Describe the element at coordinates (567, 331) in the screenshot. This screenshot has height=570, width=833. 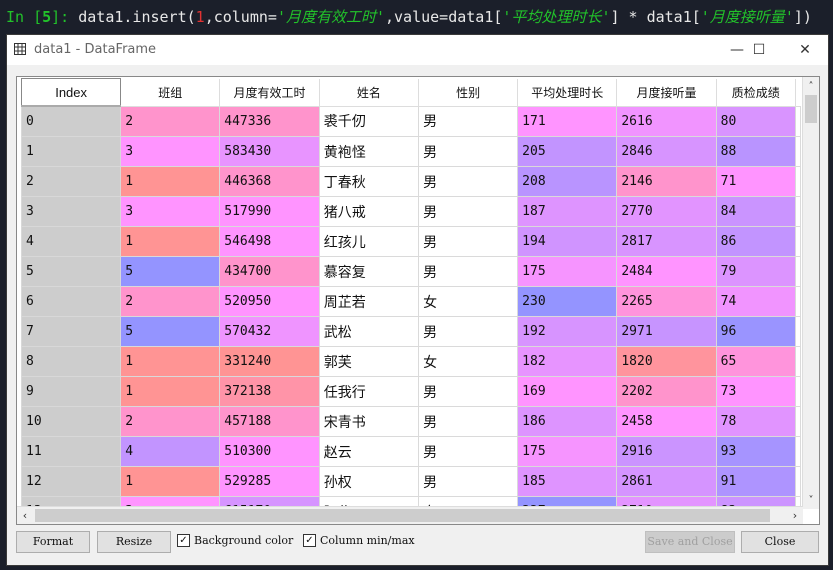
I see `table-cell: 192` at that location.